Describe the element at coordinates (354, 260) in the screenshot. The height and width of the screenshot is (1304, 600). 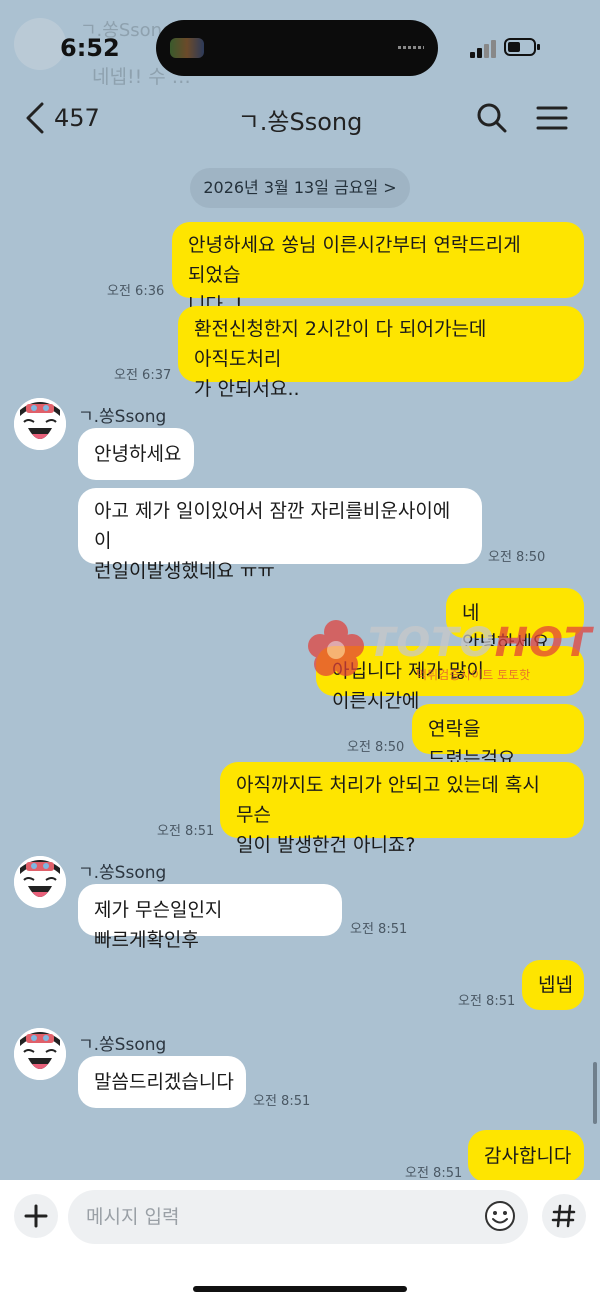
I see `message-line: 안녕하세요 쏭님 이른시간부터 연락드리게 되었습` at that location.